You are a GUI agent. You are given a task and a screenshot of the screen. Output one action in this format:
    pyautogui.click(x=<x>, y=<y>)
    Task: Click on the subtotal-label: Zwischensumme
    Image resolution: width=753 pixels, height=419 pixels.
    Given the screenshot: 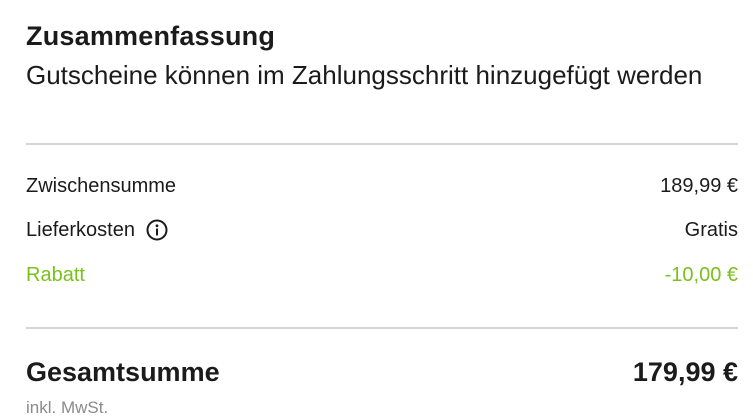 What is the action you would take?
    pyautogui.click(x=101, y=186)
    